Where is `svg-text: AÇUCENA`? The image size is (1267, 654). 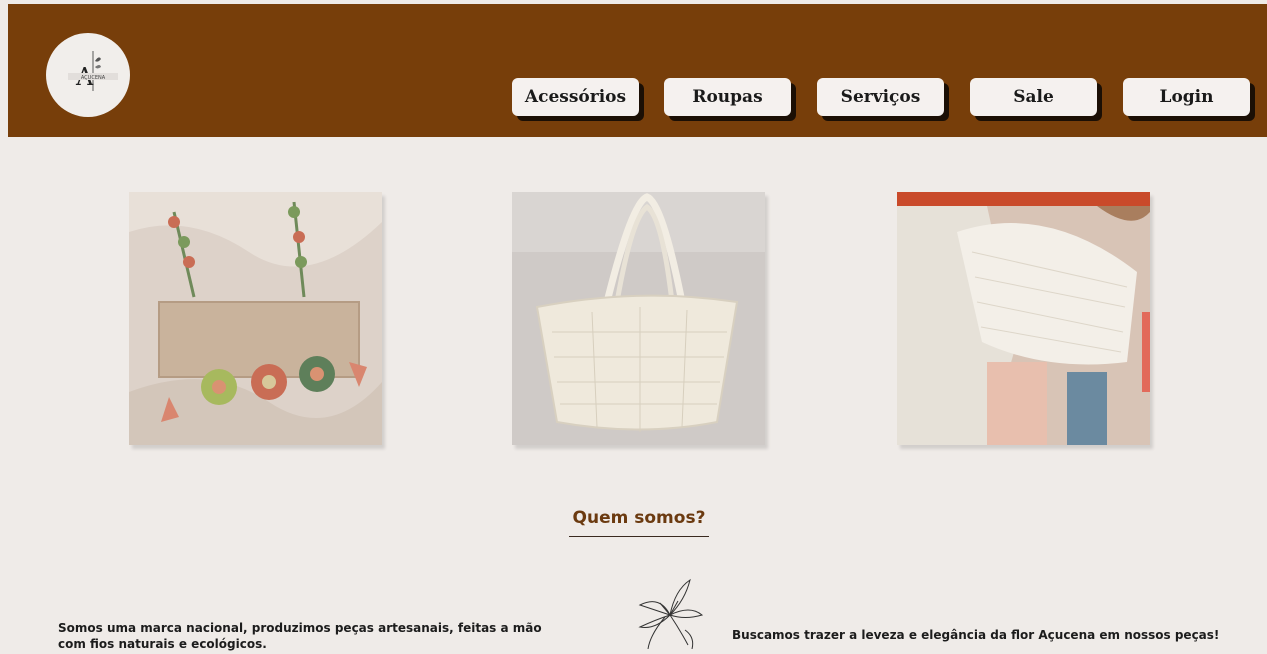
svg-text: AÇUCENA is located at coordinates (93, 78).